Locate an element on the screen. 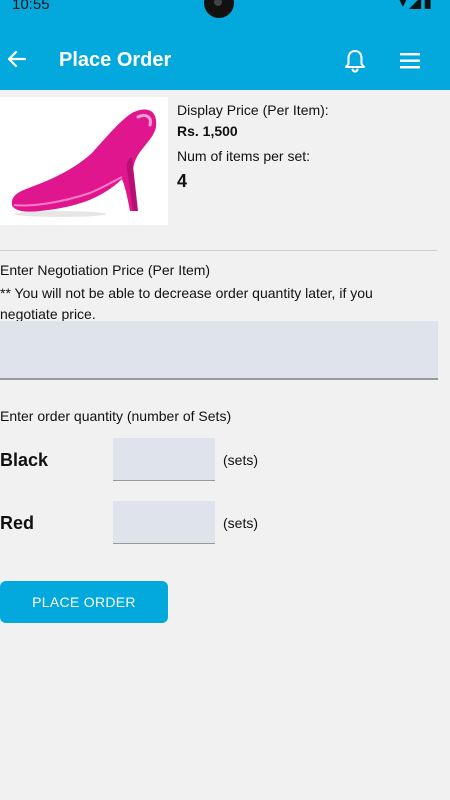 The image size is (450, 800). items-per-set-label: Num of items per set: is located at coordinates (244, 156).